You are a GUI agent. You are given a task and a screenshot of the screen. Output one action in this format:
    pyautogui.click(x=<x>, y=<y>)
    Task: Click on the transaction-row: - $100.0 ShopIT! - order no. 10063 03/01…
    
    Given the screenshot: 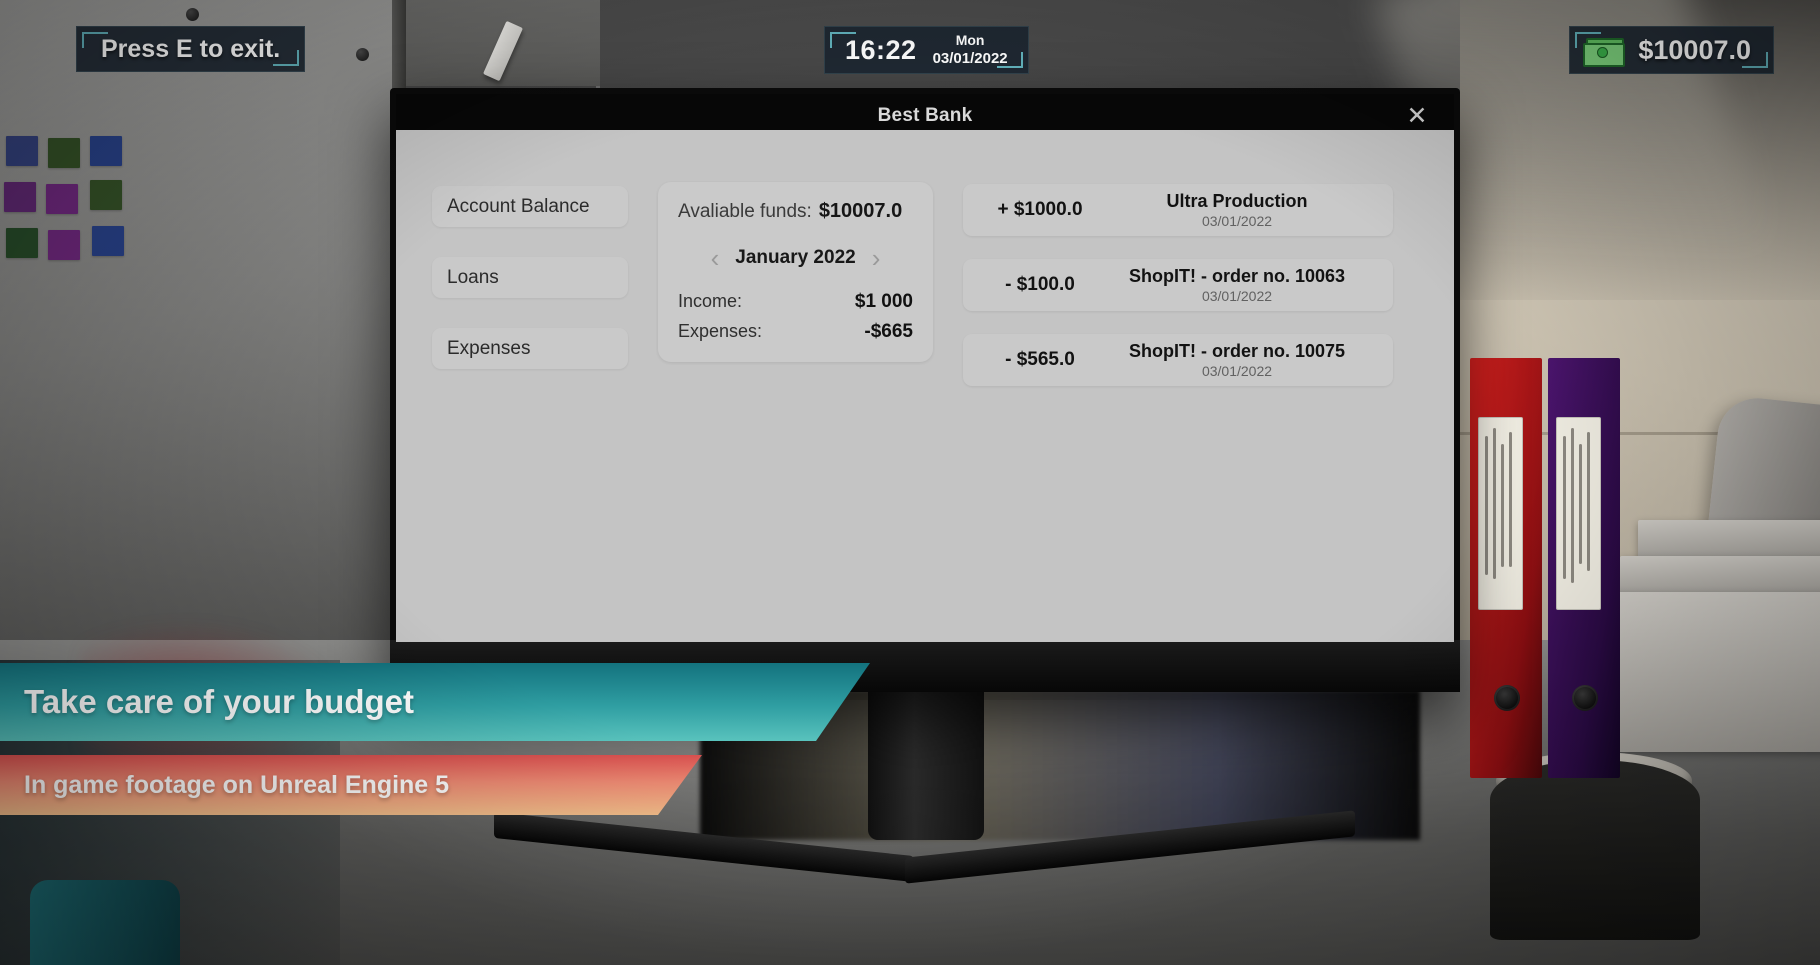 What is the action you would take?
    pyautogui.click(x=1178, y=285)
    